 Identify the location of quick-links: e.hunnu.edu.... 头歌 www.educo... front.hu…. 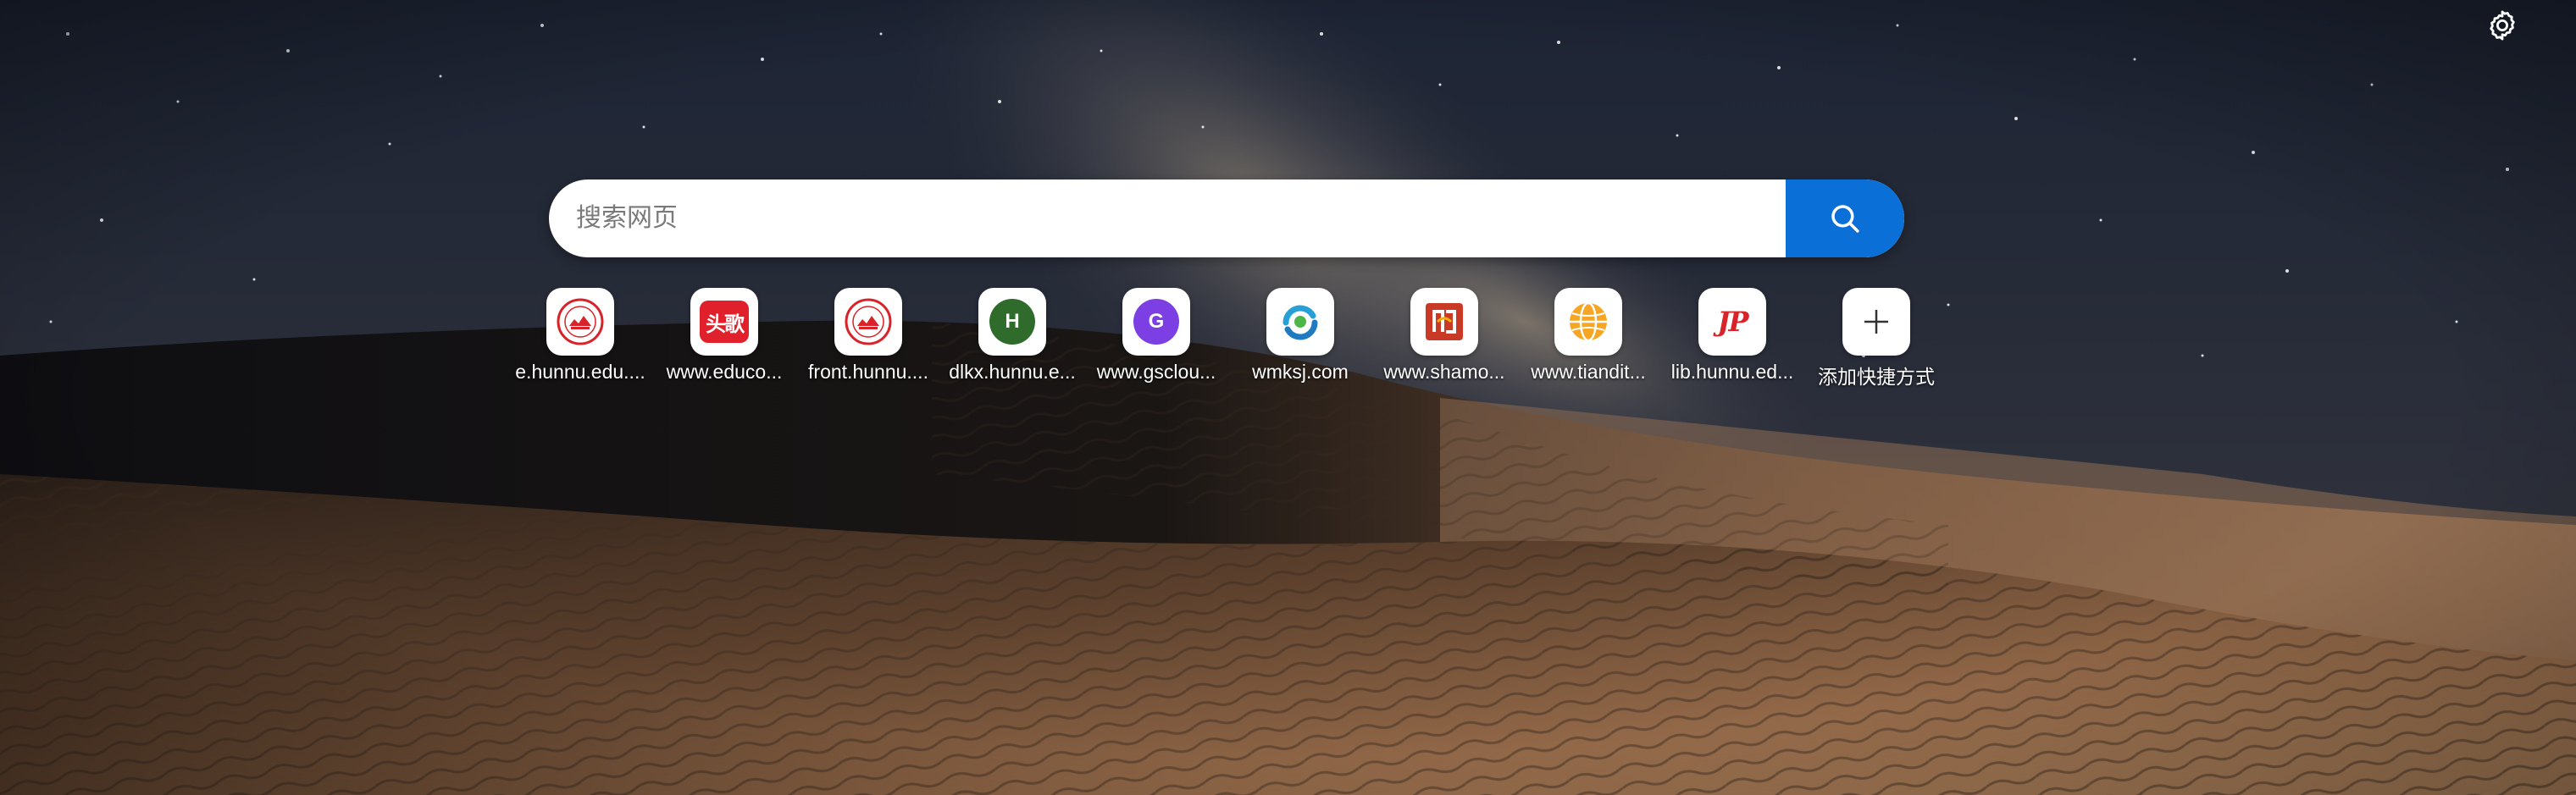
(1287, 339).